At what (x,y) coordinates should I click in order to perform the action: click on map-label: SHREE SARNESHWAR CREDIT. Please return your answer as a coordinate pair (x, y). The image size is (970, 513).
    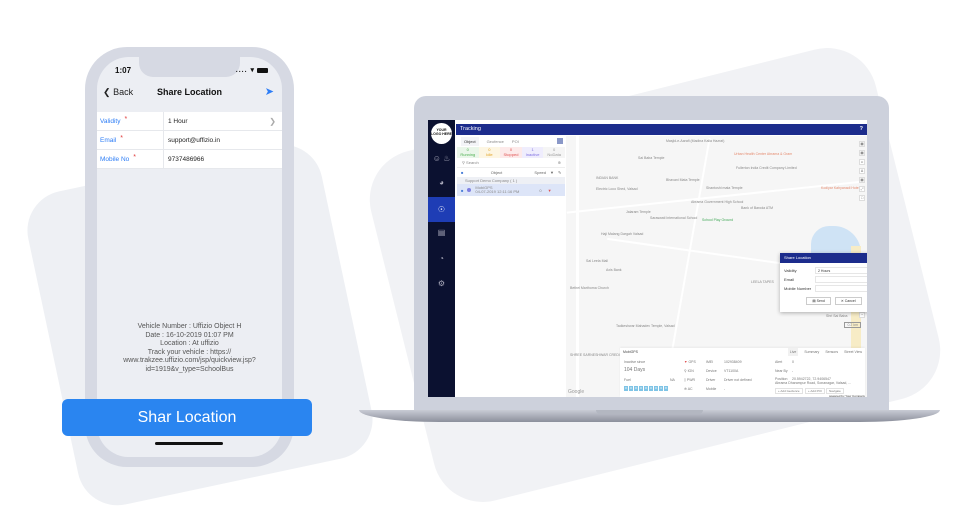
    Looking at the image, I should click on (596, 355).